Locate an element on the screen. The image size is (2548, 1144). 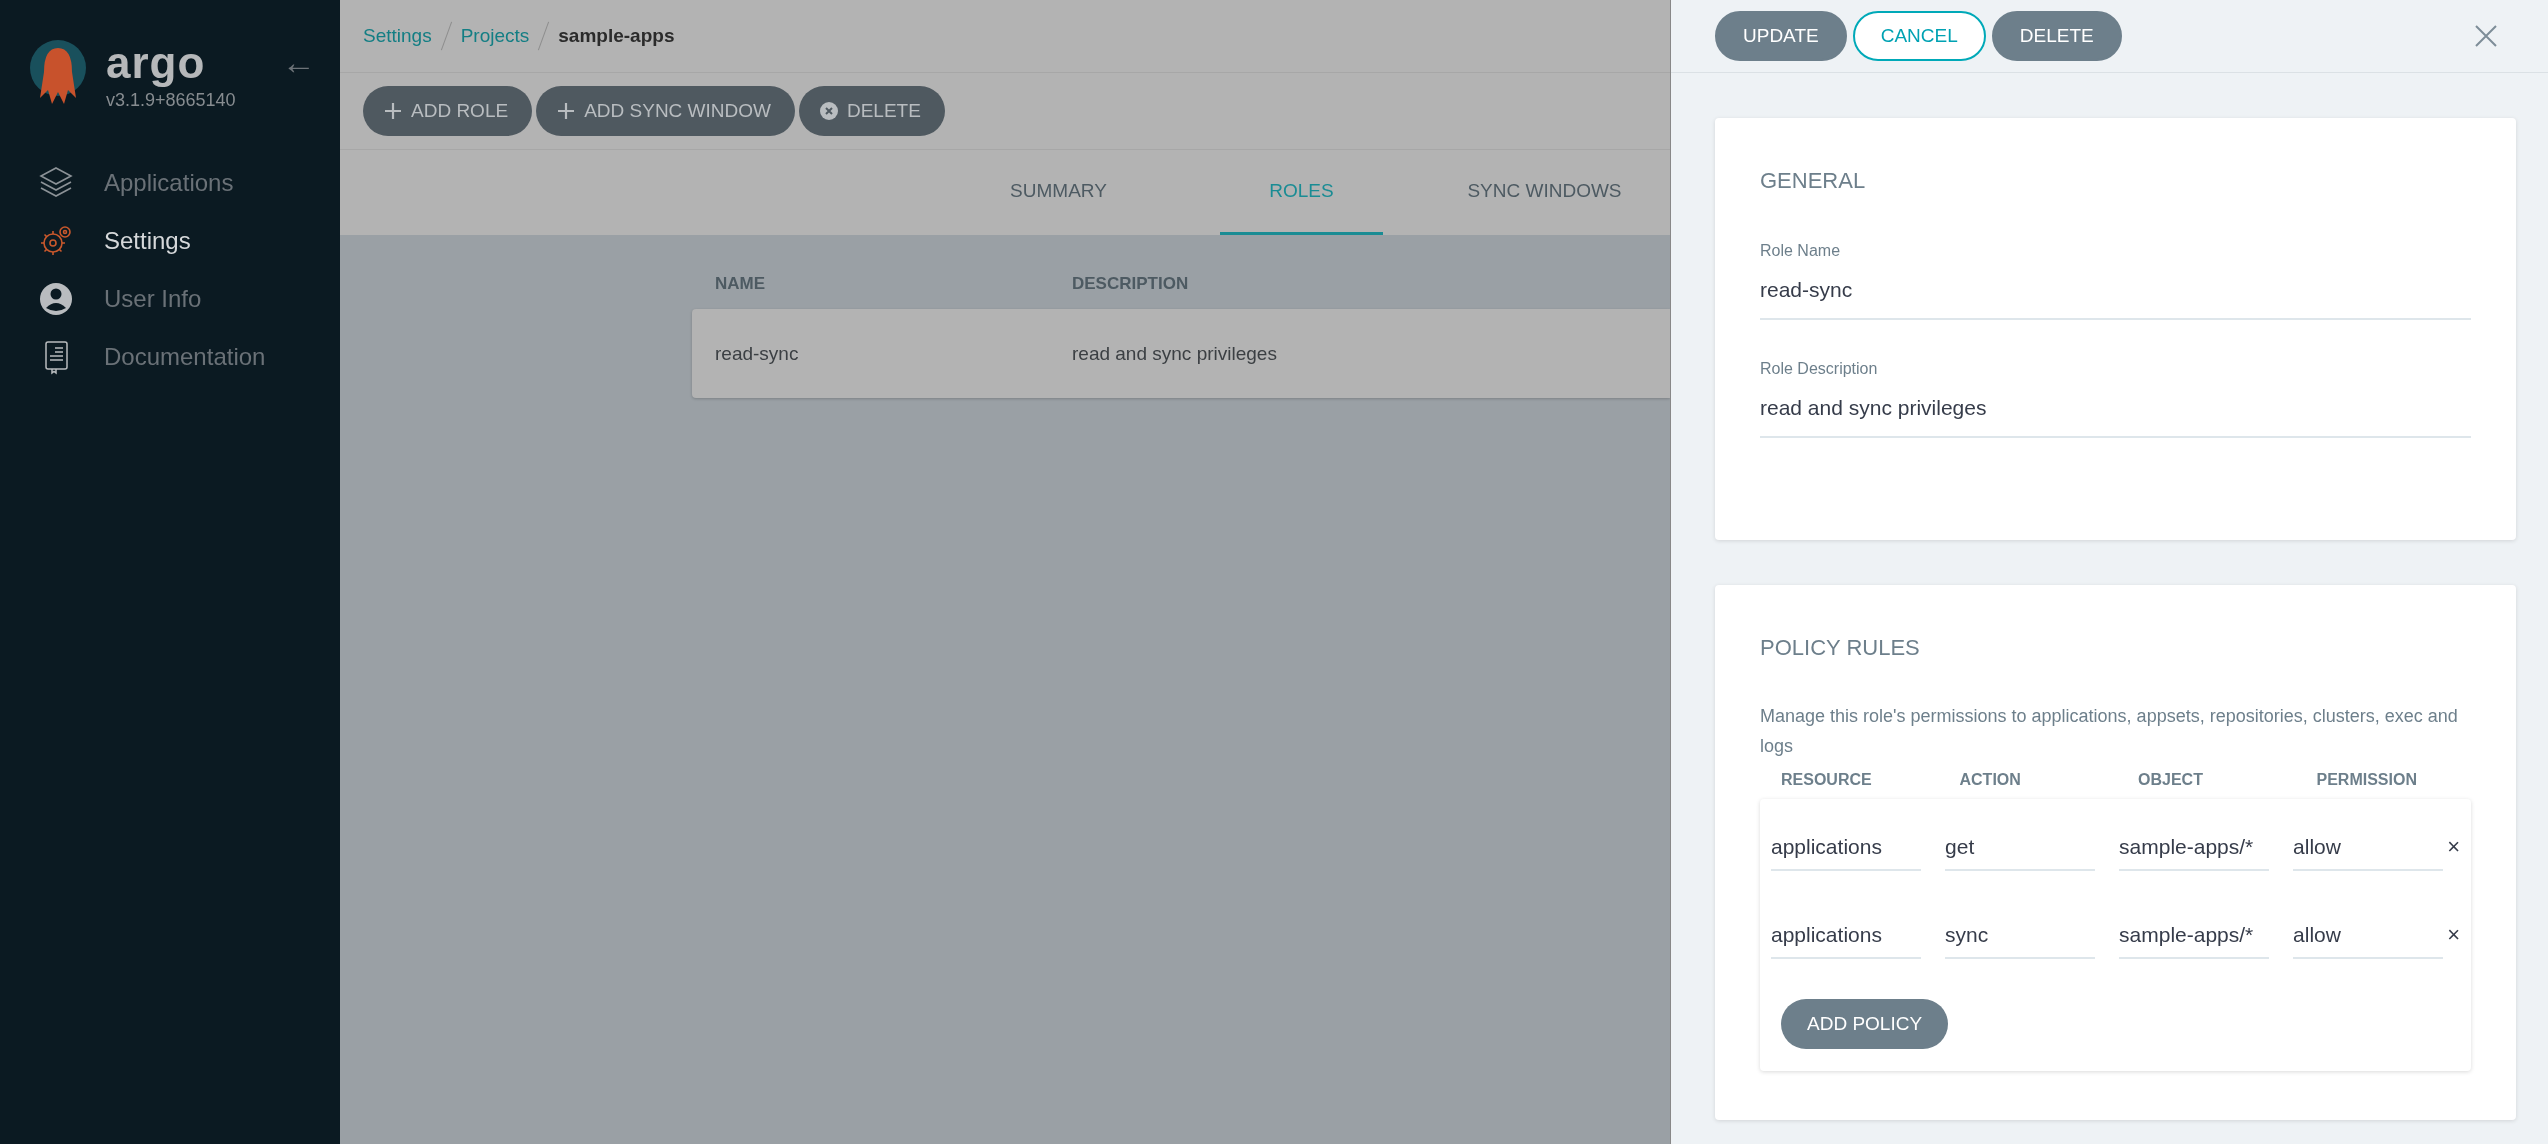
nav-item: Applications is located at coordinates (169, 183).